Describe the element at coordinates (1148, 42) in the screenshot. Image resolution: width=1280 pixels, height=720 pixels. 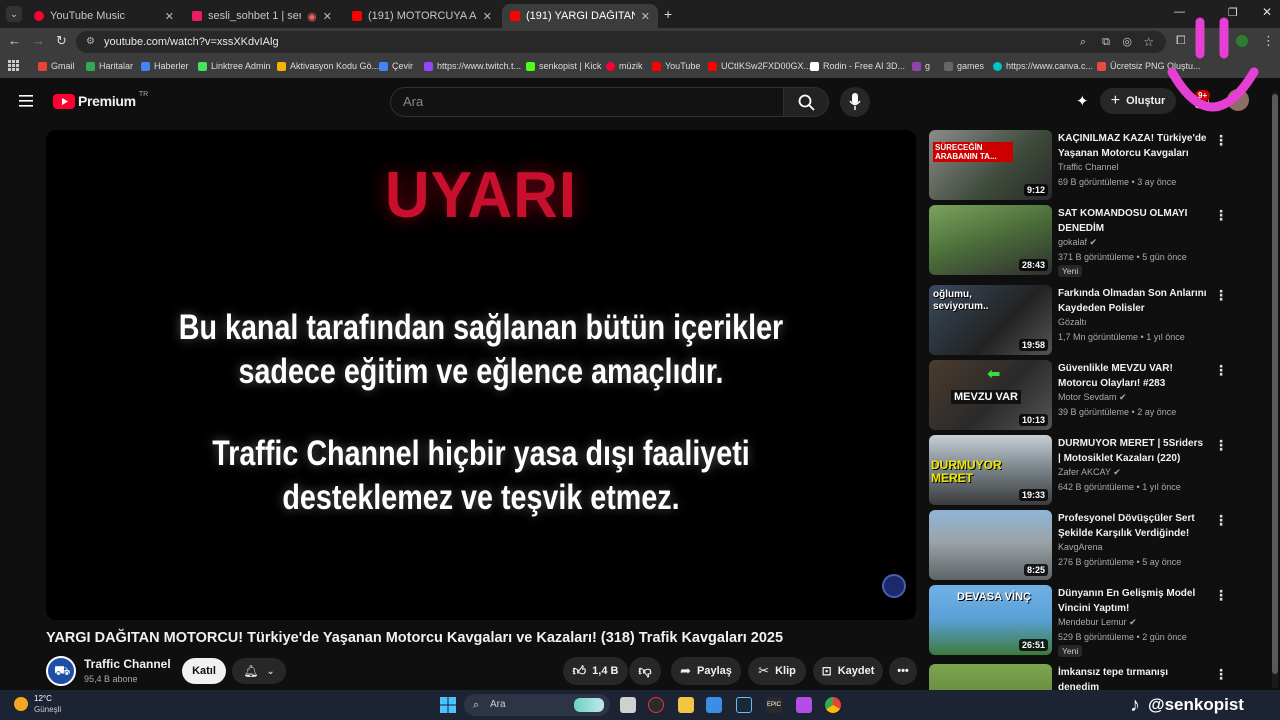
I see `bookmark-star-icon: ☆` at that location.